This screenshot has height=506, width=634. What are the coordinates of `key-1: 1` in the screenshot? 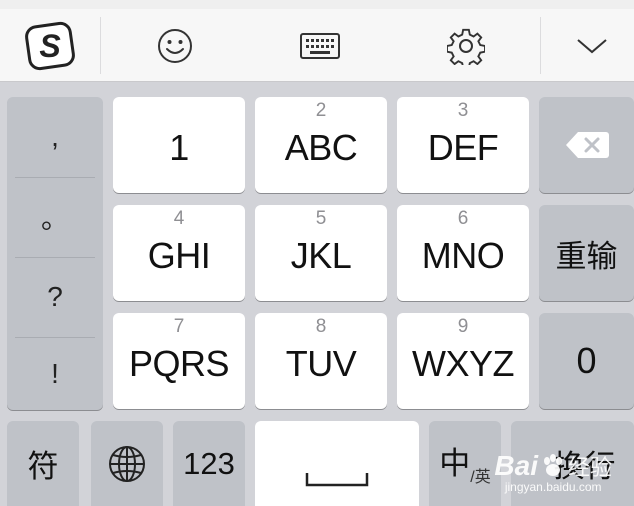 It's located at (179, 145).